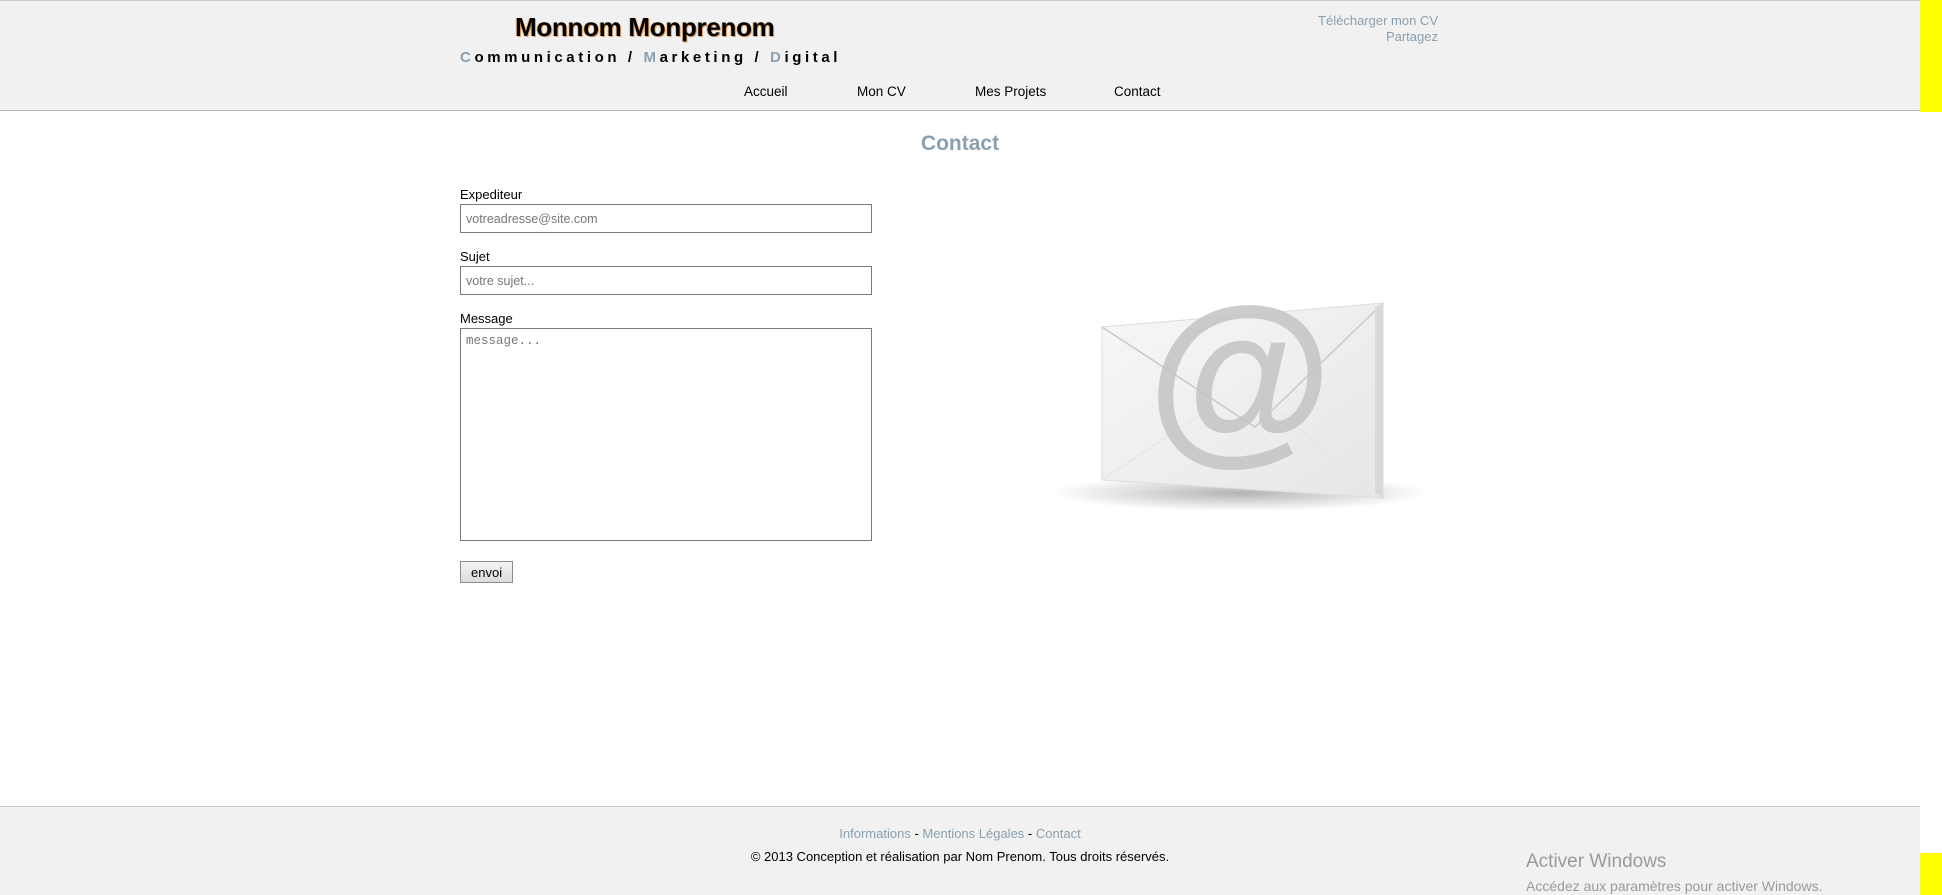  I want to click on footer-link-mentions-legales: Mentions Légales, so click(973, 833).